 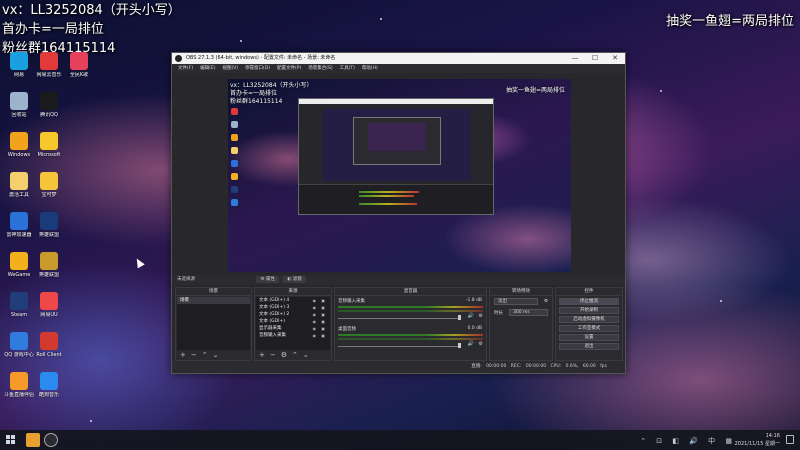 I want to click on desktop-icon-label: 腾讯QQ, so click(x=49, y=115).